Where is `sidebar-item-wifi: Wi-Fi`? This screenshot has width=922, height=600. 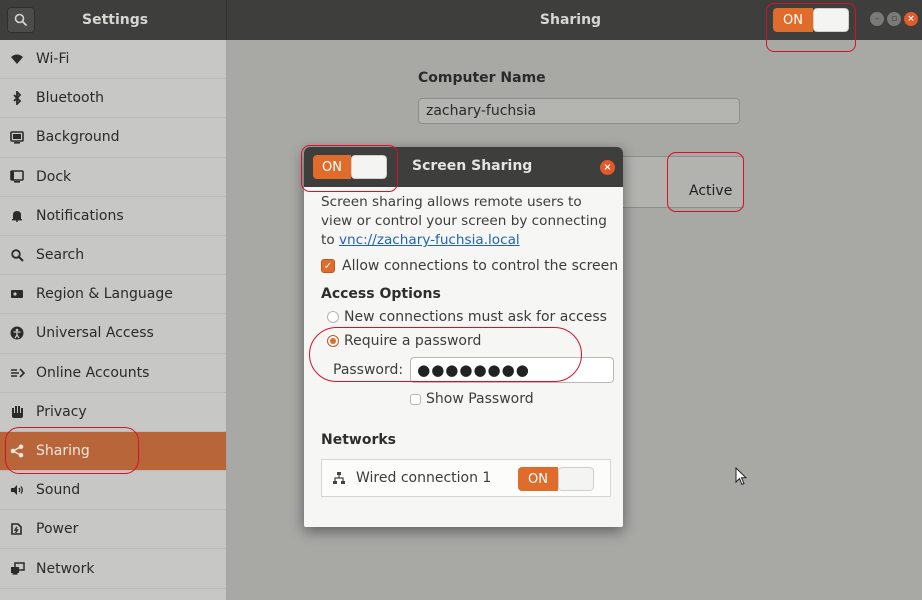 sidebar-item-wifi: Wi-Fi is located at coordinates (113, 60).